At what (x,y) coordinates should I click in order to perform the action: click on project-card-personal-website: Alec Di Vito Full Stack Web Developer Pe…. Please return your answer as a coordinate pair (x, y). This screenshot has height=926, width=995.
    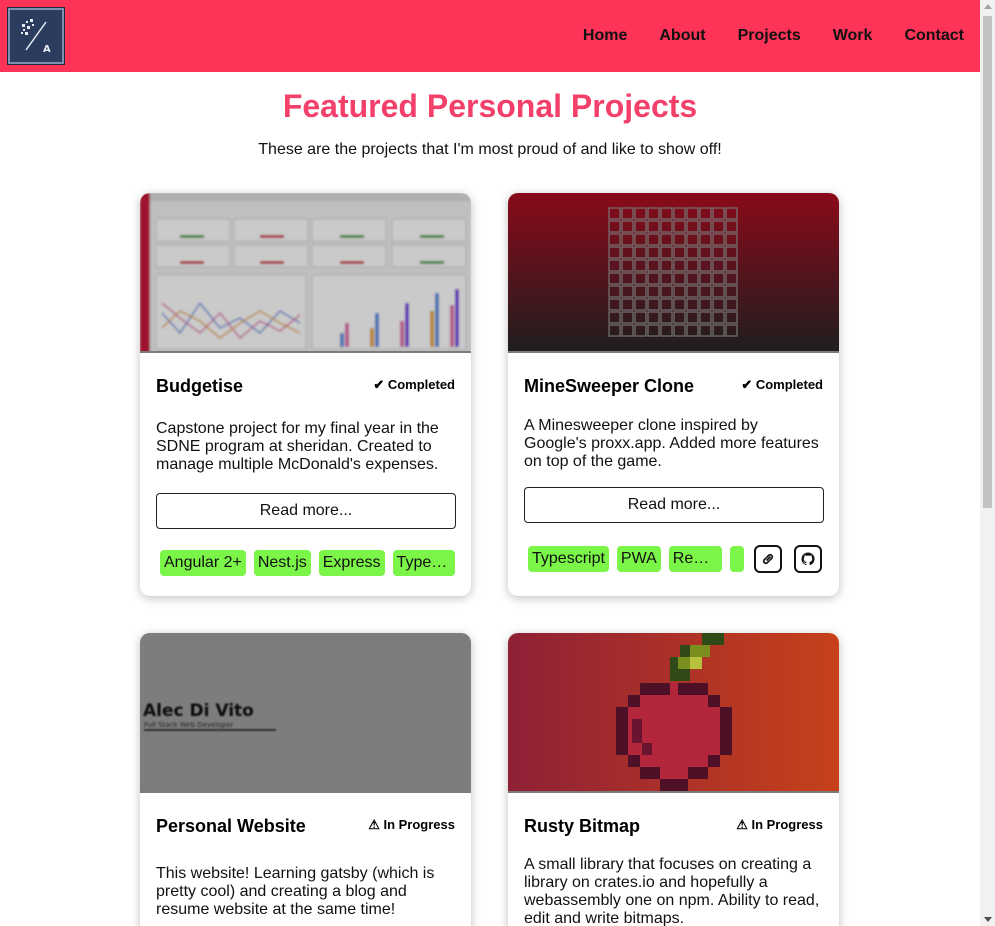
    Looking at the image, I should click on (305, 779).